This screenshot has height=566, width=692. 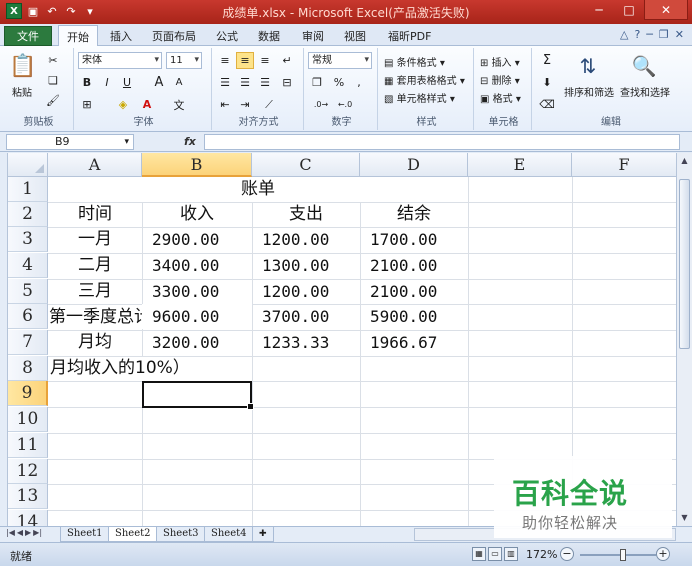 I want to click on scroll-down-icon: ▼, so click(x=684, y=518).